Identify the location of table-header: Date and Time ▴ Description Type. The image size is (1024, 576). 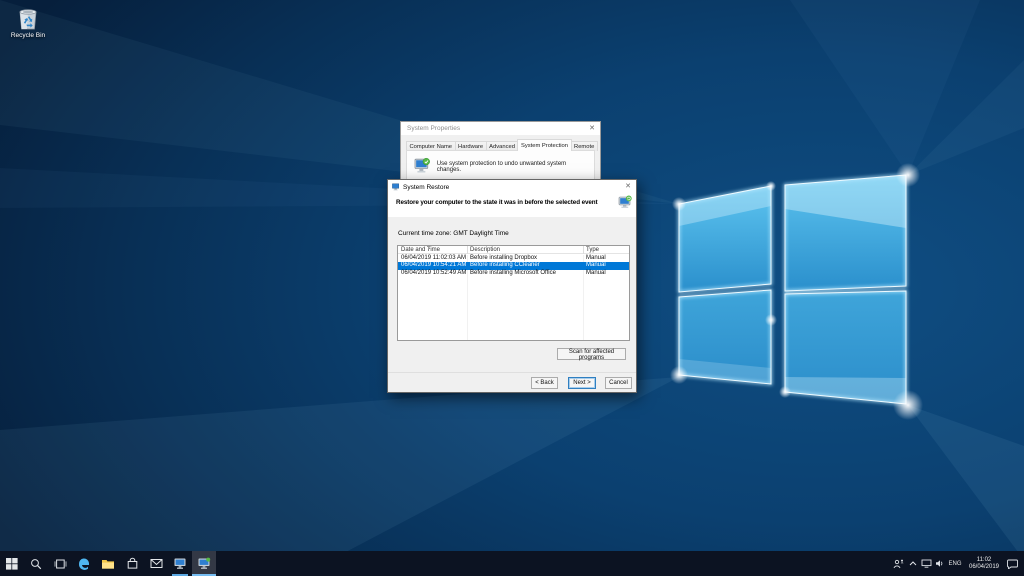
(513, 250).